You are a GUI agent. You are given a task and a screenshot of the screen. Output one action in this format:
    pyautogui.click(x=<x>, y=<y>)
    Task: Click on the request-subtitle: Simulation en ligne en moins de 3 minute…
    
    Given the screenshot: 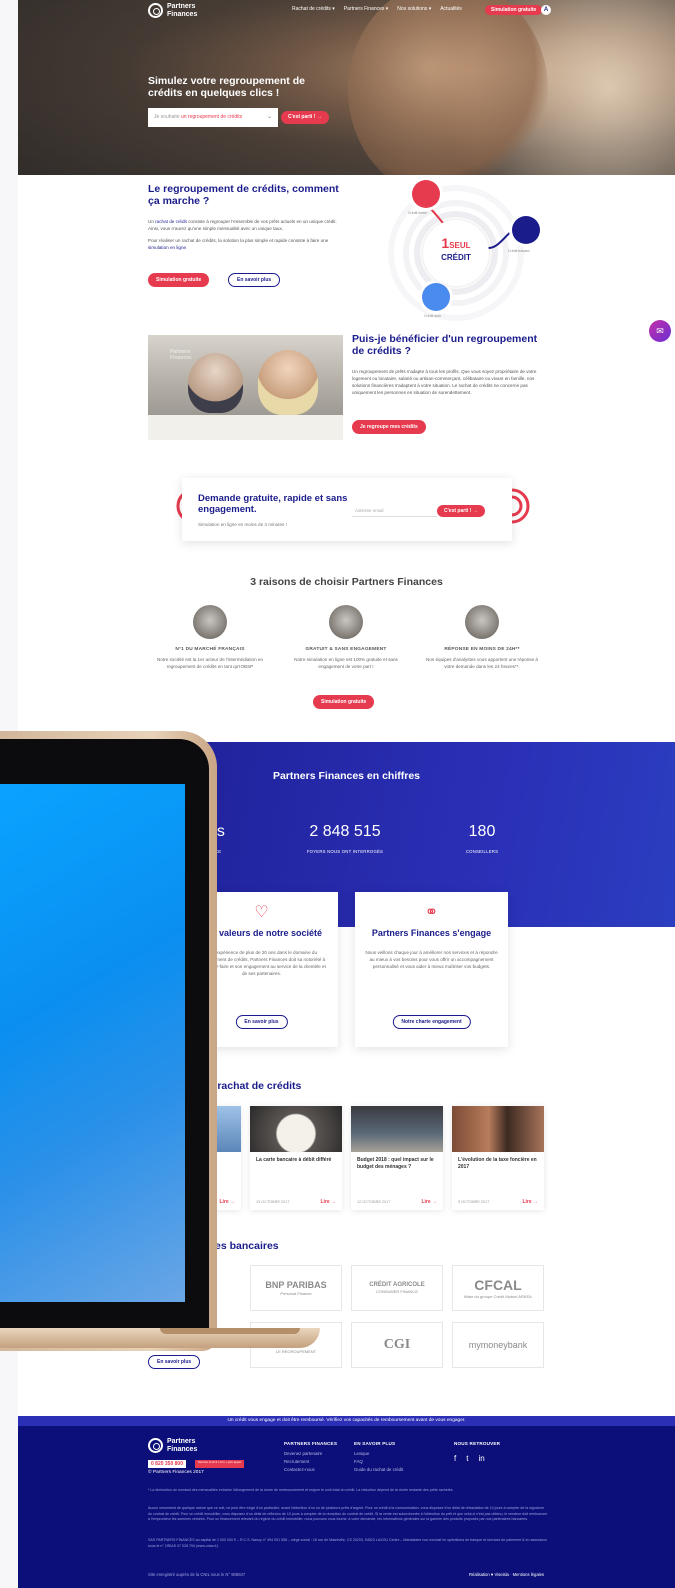 What is the action you would take?
    pyautogui.click(x=242, y=524)
    